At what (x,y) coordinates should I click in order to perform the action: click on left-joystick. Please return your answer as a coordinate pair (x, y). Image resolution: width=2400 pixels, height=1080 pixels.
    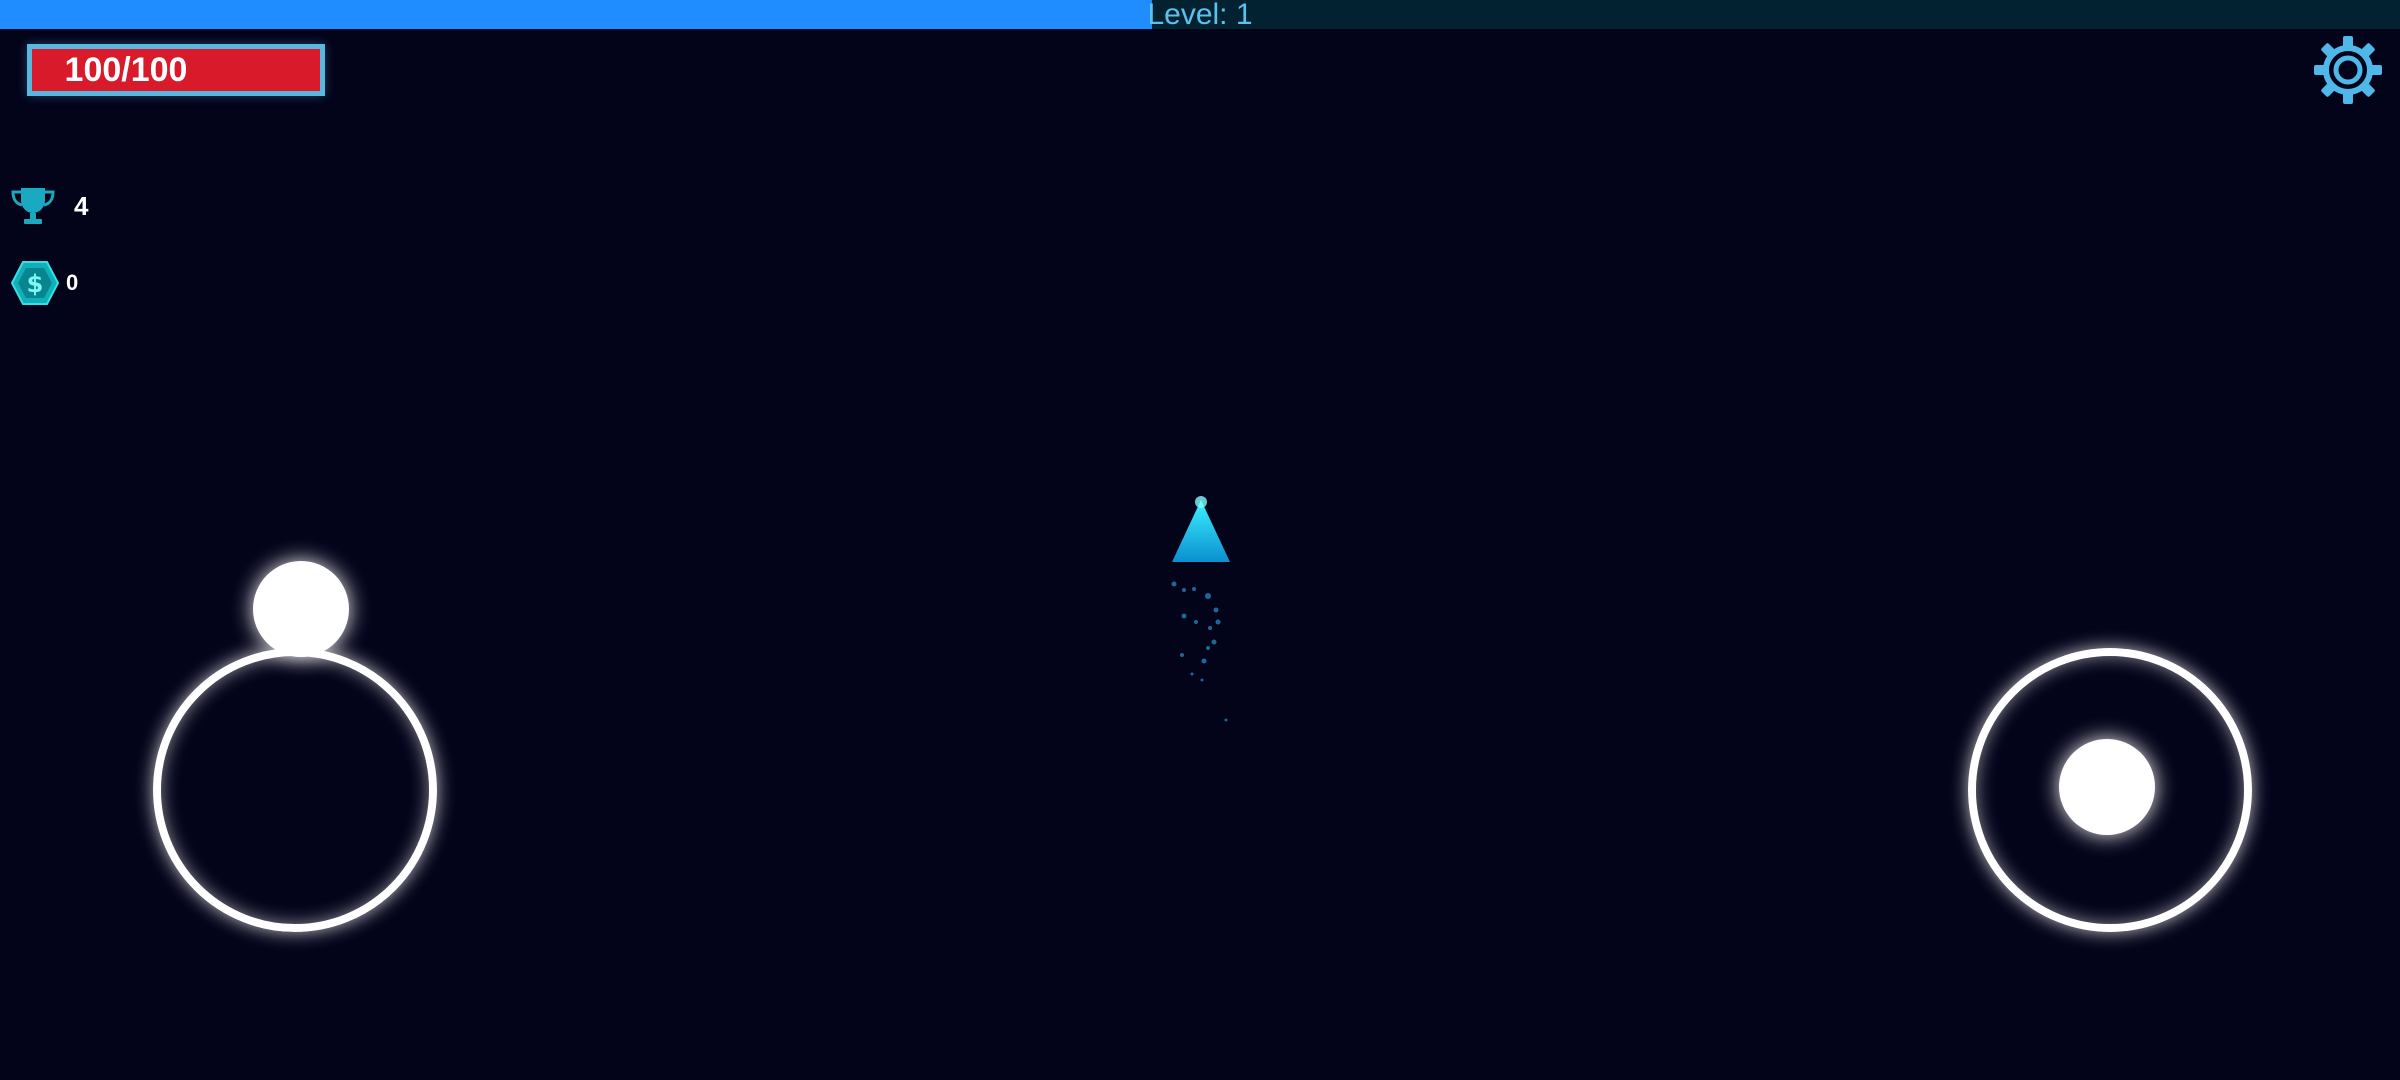
    Looking at the image, I should click on (295, 790).